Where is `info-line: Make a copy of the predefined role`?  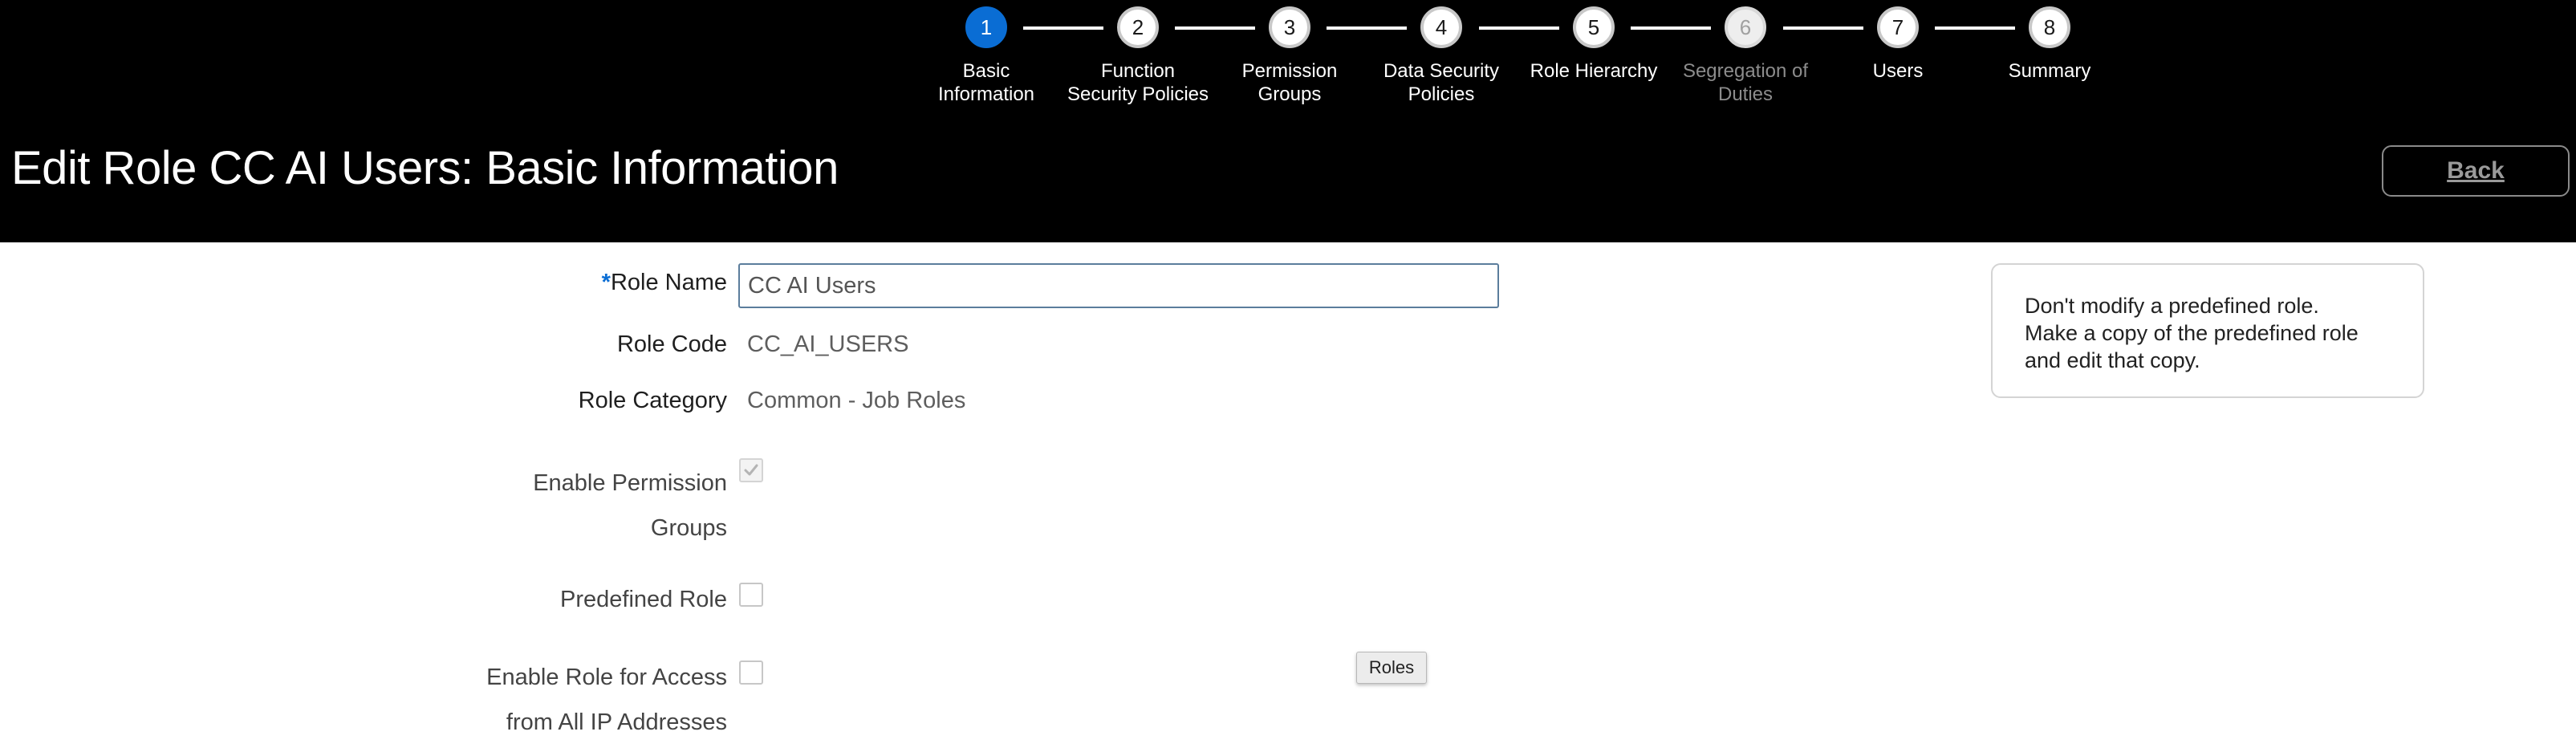 info-line: Make a copy of the predefined role is located at coordinates (2192, 333).